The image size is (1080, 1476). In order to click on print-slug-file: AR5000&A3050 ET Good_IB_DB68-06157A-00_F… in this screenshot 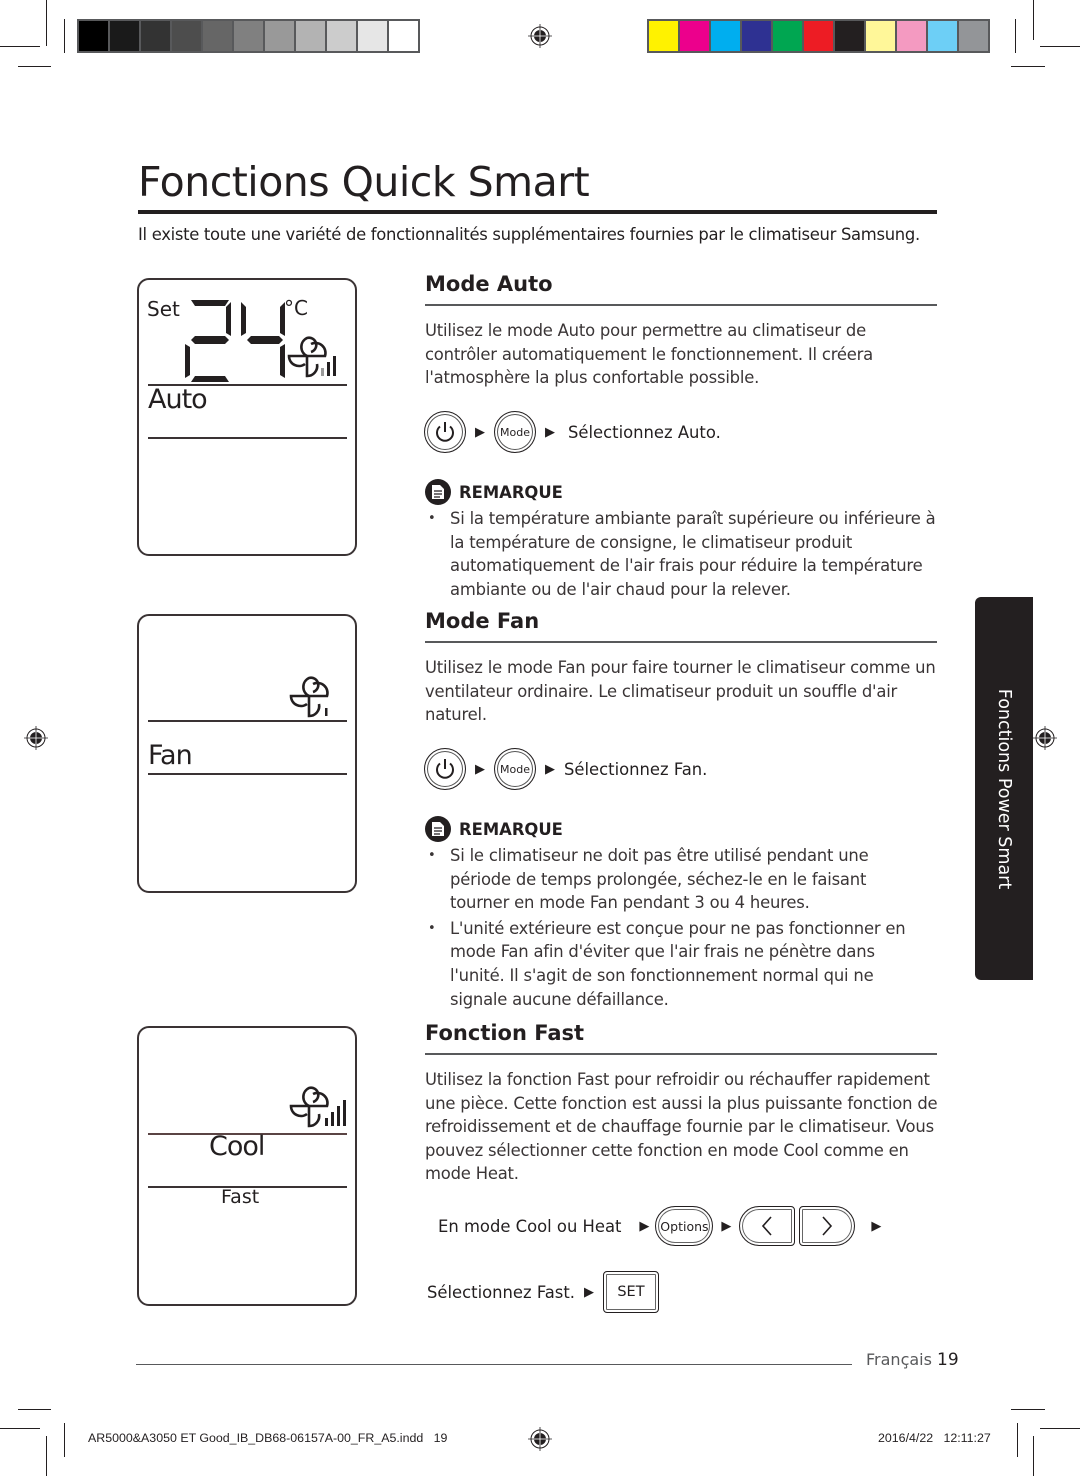, I will do `click(268, 1438)`.